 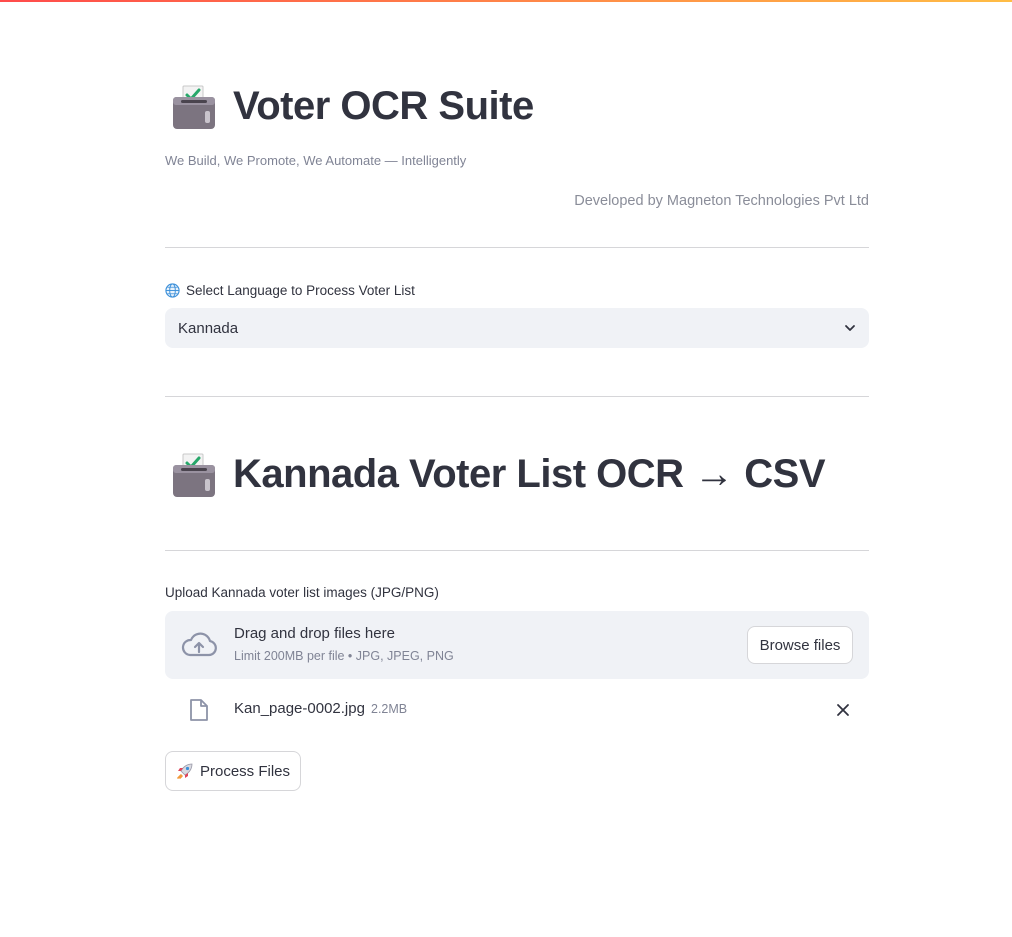 What do you see at coordinates (800, 645) in the screenshot?
I see `browse-files-button: Browse files` at bounding box center [800, 645].